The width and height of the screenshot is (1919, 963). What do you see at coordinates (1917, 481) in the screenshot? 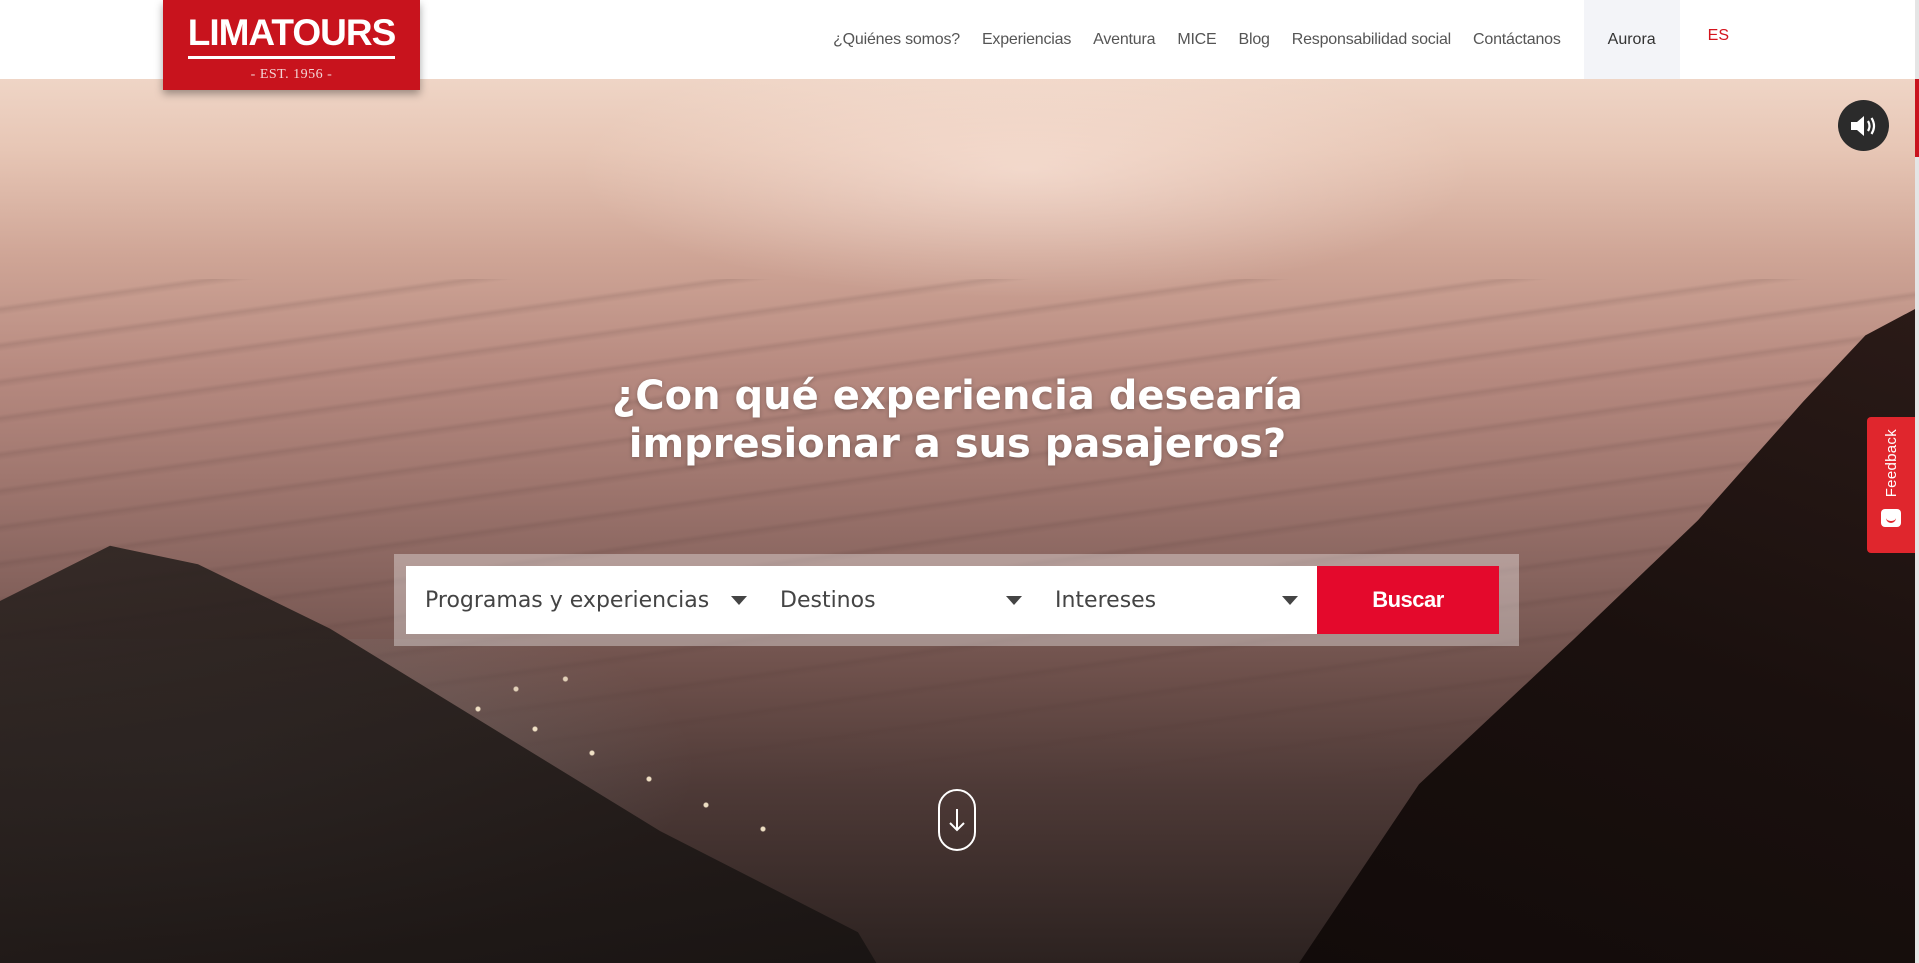
I see `page-scrollbar` at bounding box center [1917, 481].